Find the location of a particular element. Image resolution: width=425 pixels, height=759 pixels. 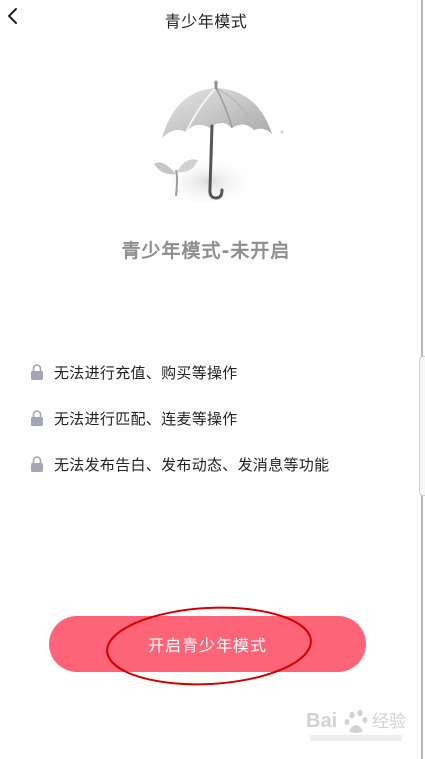

side-pull-tab is located at coordinates (422, 426).